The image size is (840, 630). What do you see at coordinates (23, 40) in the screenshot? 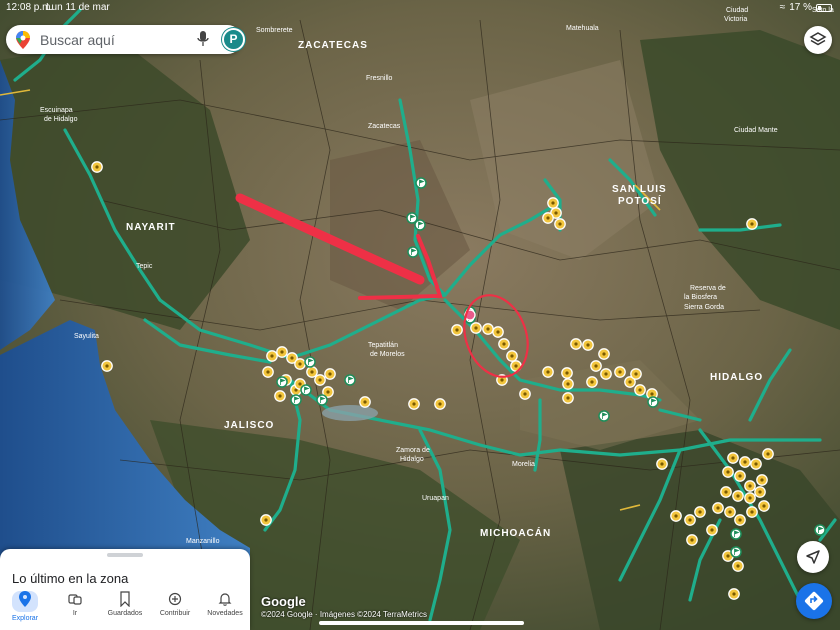
I see `google-maps-pin-icon` at bounding box center [23, 40].